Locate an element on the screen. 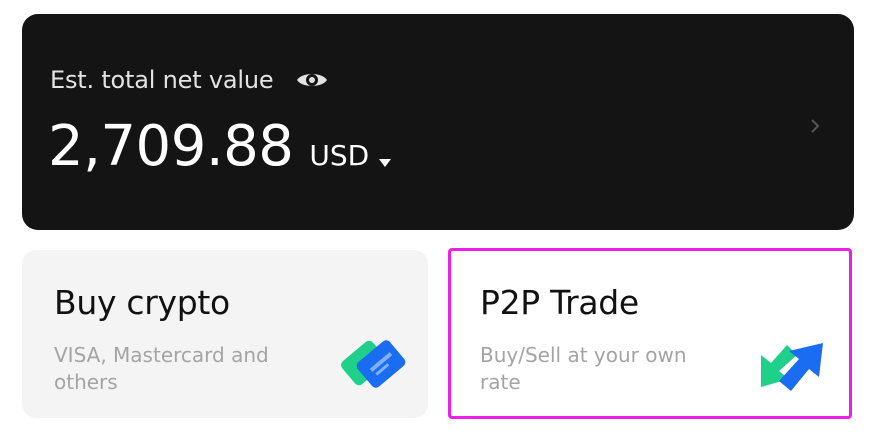  balance-label-row: Est. total net value is located at coordinates (189, 80).